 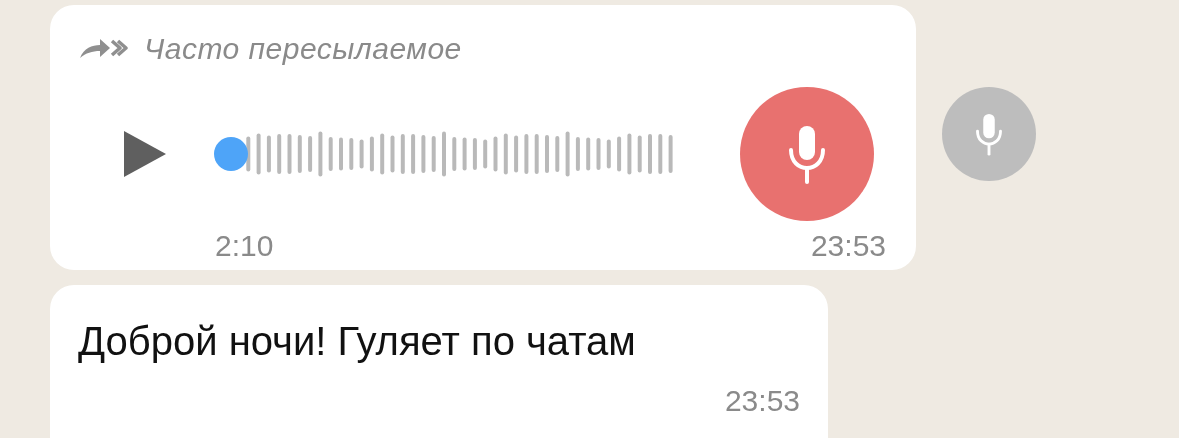 What do you see at coordinates (357, 341) in the screenshot?
I see `message-text: Доброй ночи! Гуляет по чатам` at bounding box center [357, 341].